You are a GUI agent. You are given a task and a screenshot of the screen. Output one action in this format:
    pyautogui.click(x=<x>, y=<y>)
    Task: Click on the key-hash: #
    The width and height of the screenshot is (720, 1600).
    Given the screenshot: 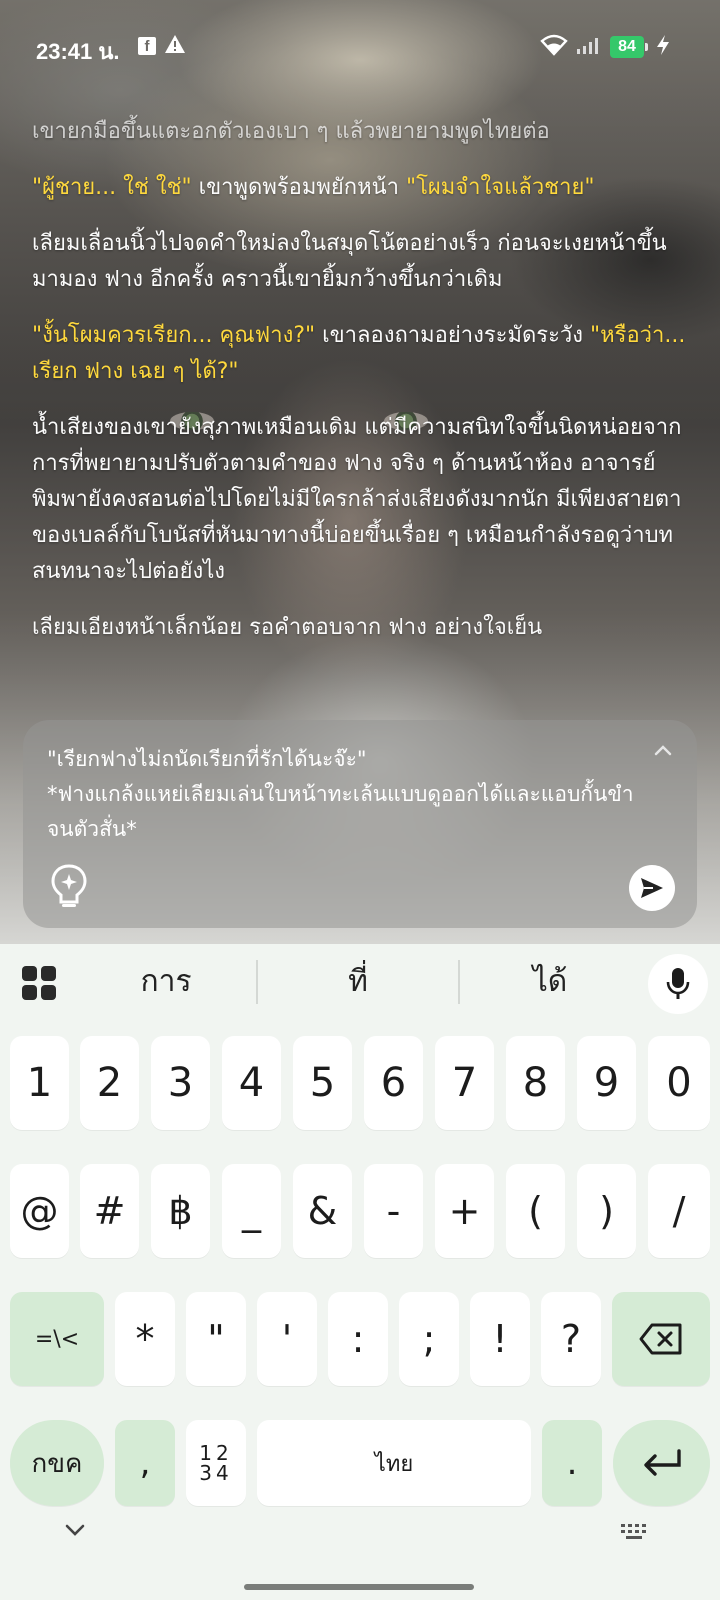 What is the action you would take?
    pyautogui.click(x=109, y=1211)
    